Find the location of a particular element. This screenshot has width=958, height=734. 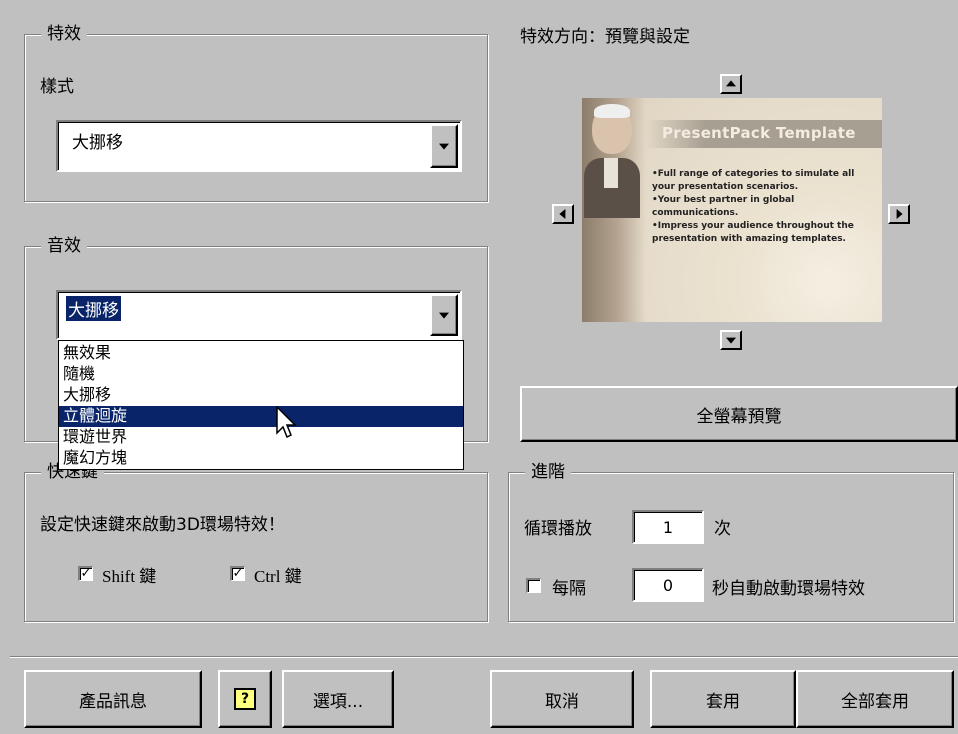

style-dropdown-button is located at coordinates (444, 146).